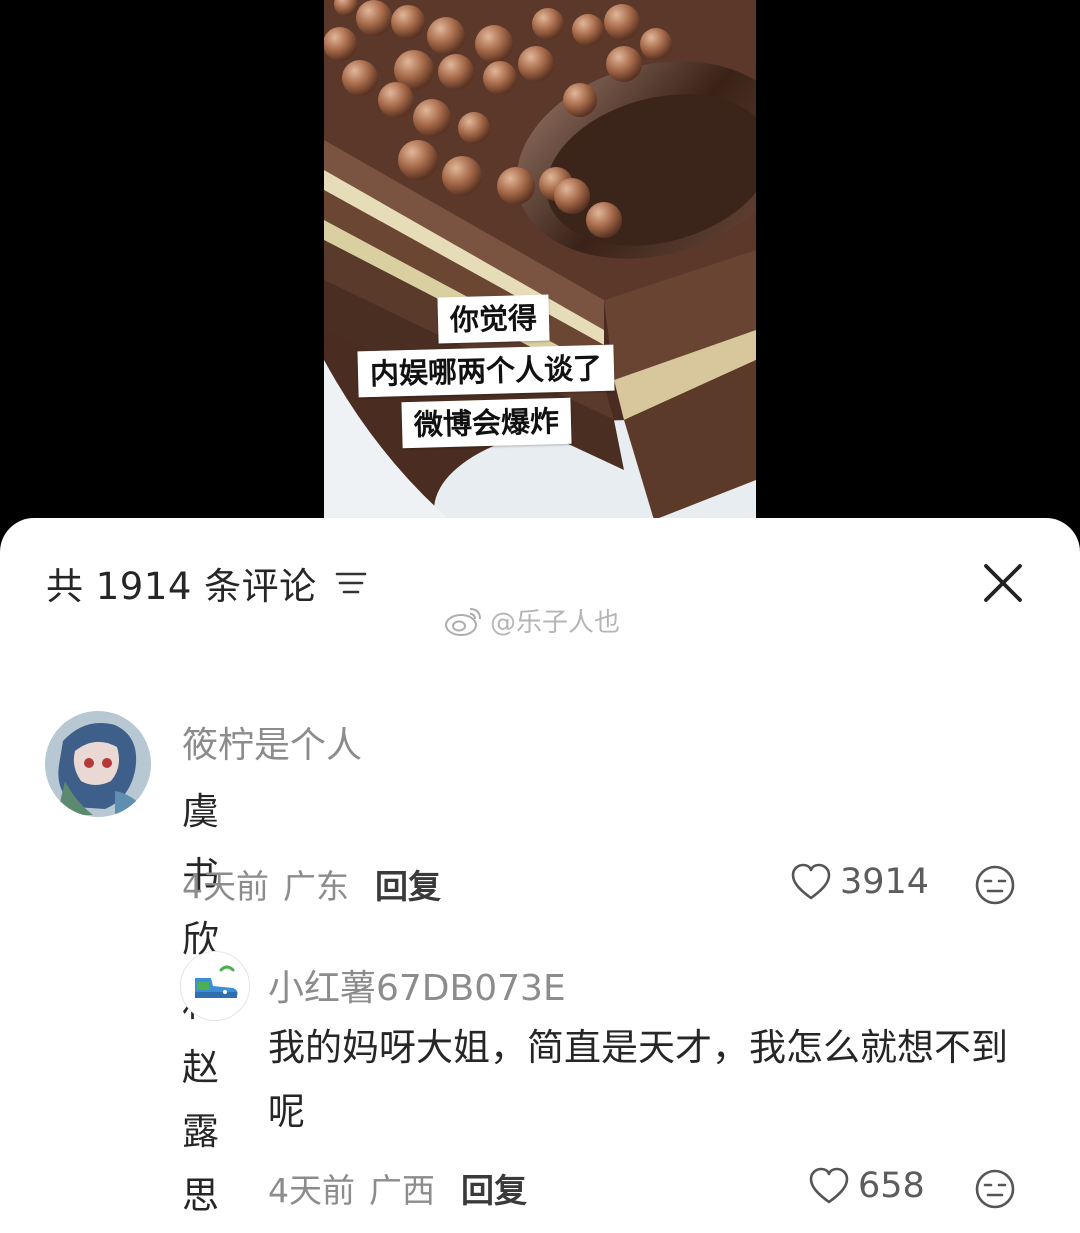 This screenshot has height=1233, width=1080. I want to click on comment-meta: 4天前 广西 回复, so click(397, 1189).